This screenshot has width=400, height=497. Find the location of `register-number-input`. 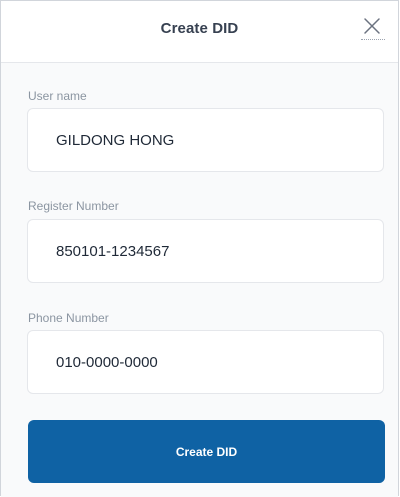

register-number-input is located at coordinates (206, 251).